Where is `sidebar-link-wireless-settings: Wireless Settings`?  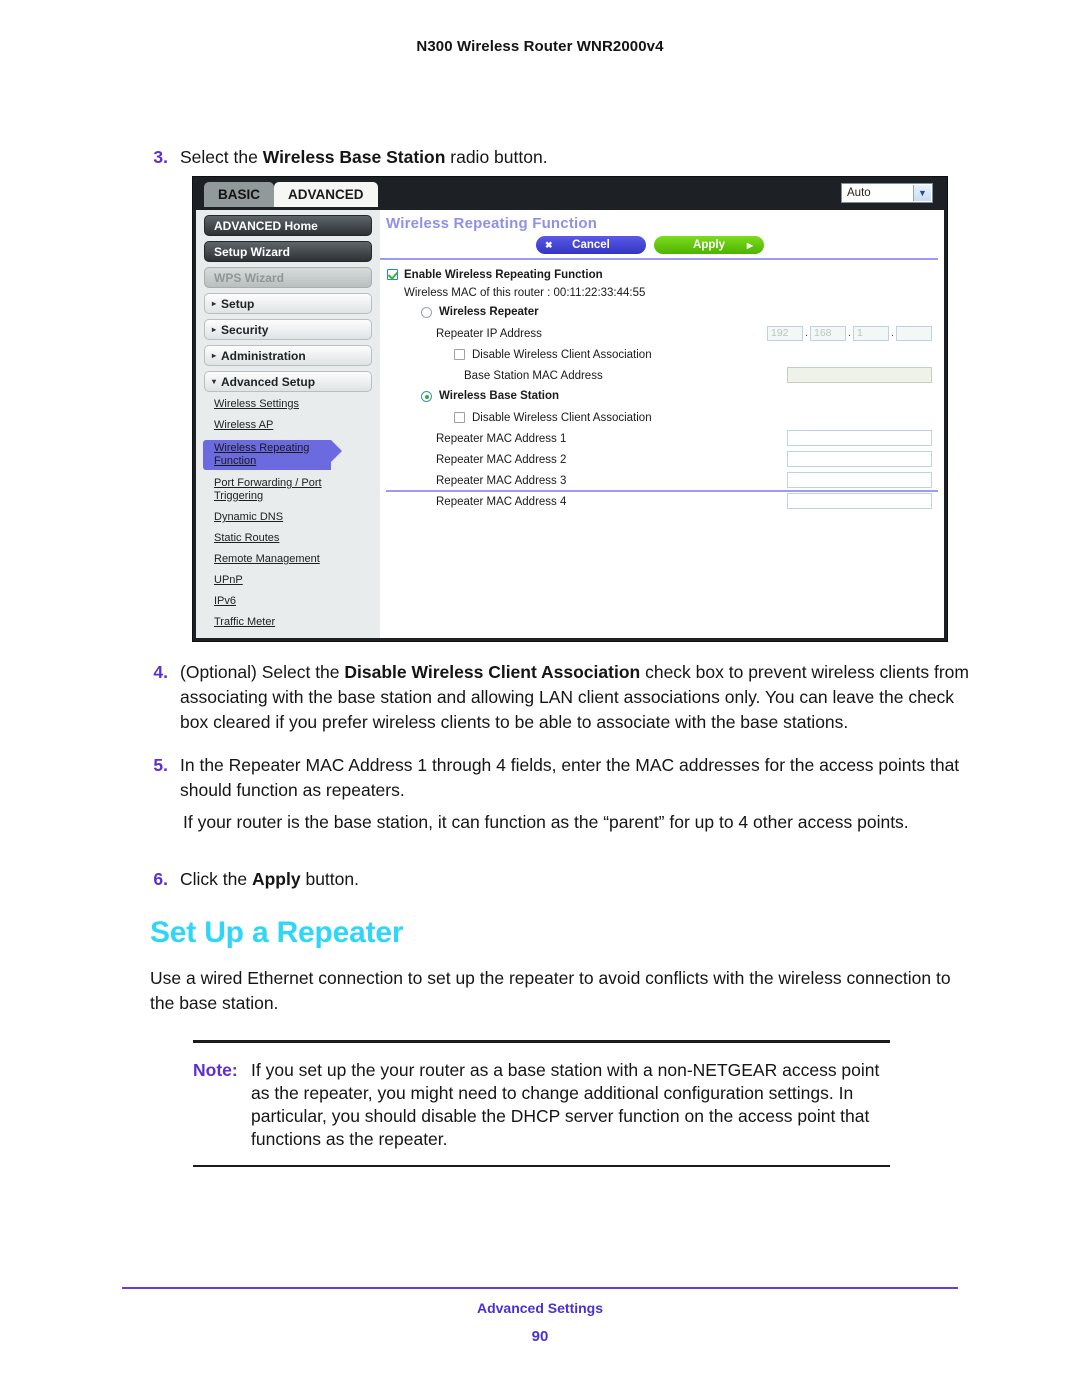
sidebar-link-wireless-settings: Wireless Settings is located at coordinates (278, 404).